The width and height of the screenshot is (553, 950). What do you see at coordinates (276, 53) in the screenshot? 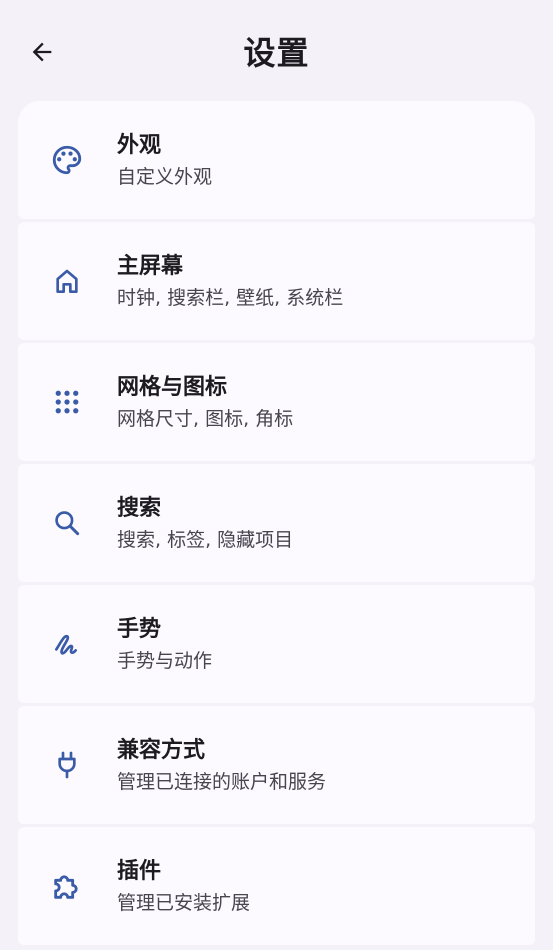
I see `page-title: 设置` at bounding box center [276, 53].